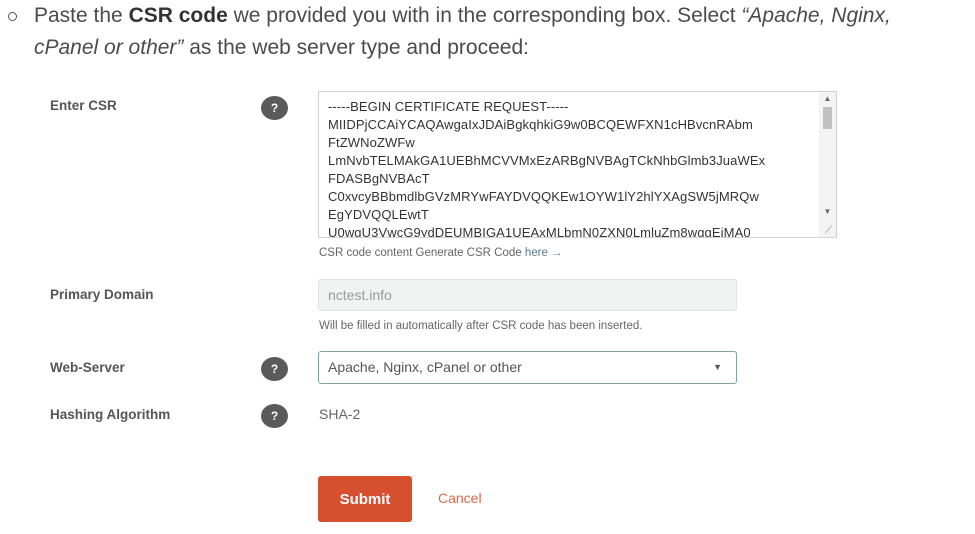 This screenshot has width=975, height=534. I want to click on web-server-help-icon: ?, so click(274, 369).